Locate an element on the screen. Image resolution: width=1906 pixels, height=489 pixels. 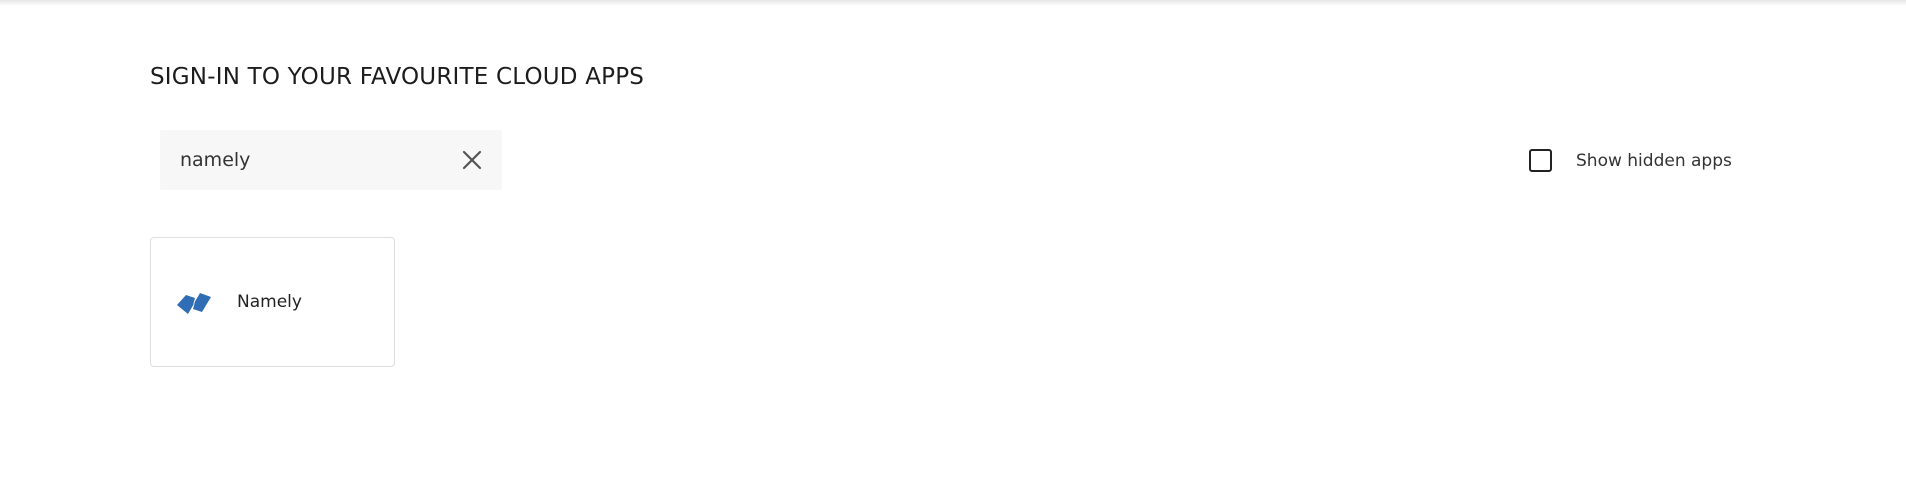
namely-logo-icon is located at coordinates (194, 302).